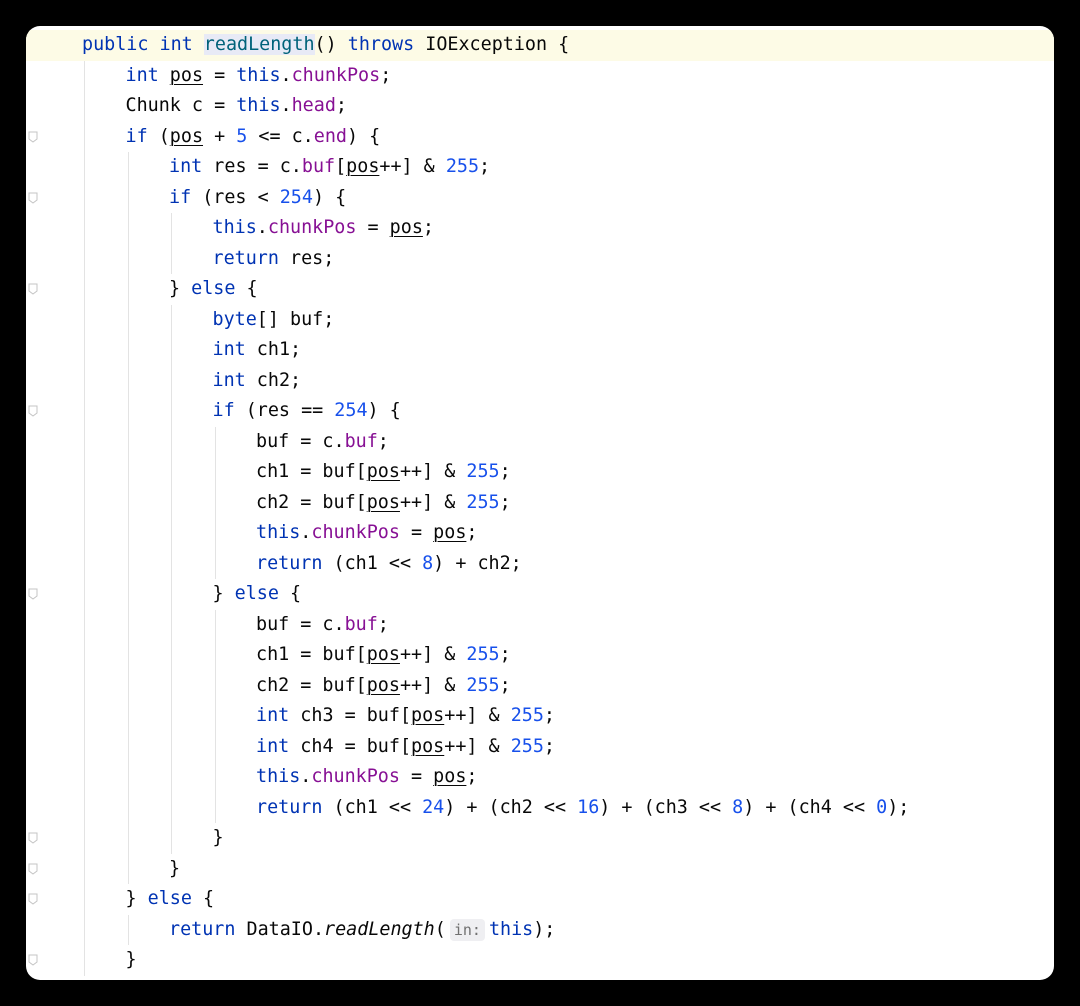 This screenshot has width=1080, height=1006. What do you see at coordinates (540, 320) in the screenshot?
I see `code-line: byte[] buf;` at bounding box center [540, 320].